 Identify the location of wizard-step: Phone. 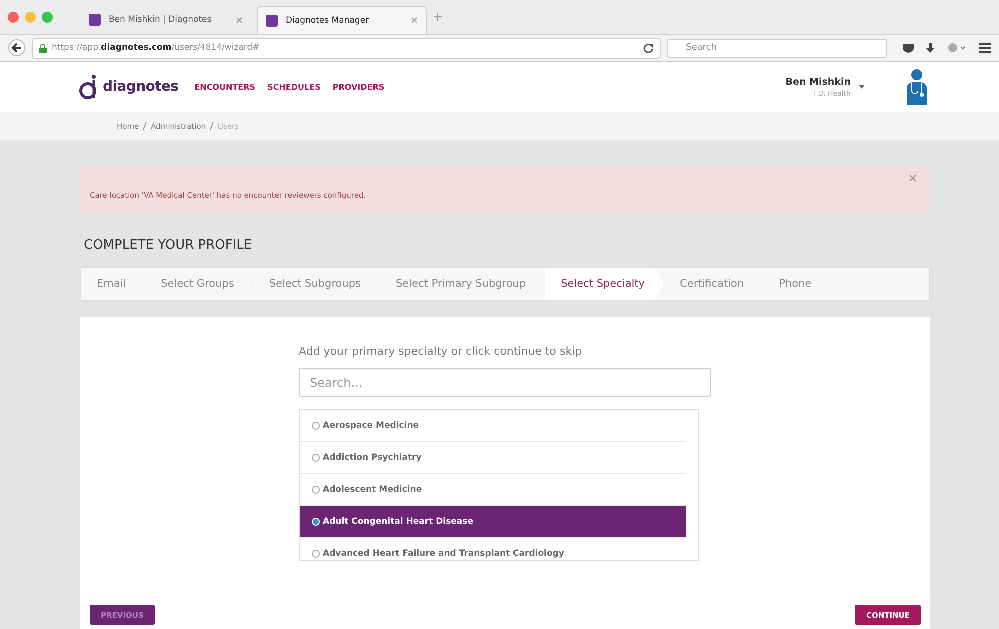
(797, 284).